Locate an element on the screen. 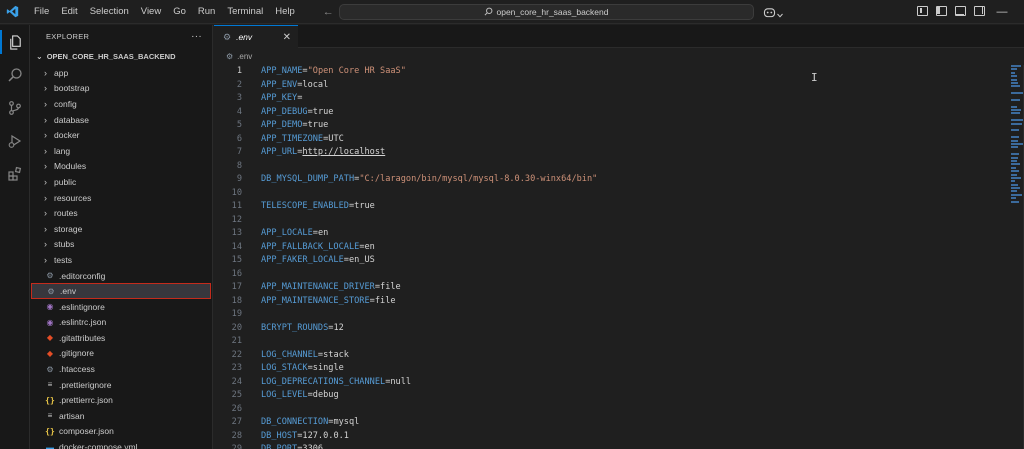 The image size is (1024, 449). explorer-icon is located at coordinates (15, 42).